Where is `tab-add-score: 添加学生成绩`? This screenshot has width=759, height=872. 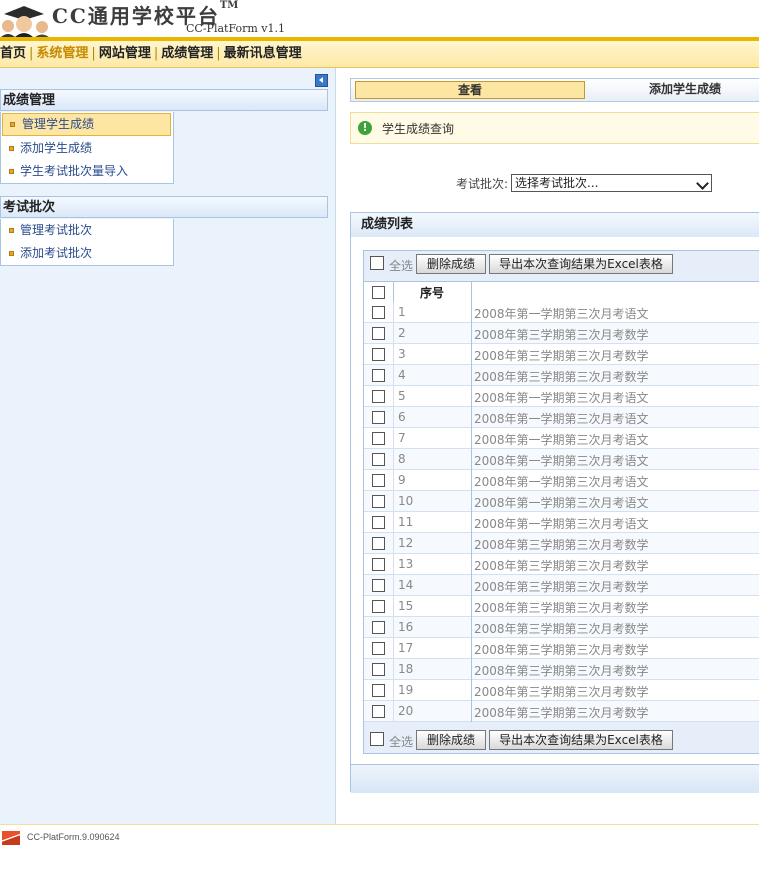 tab-add-score: 添加学生成绩 is located at coordinates (704, 89).